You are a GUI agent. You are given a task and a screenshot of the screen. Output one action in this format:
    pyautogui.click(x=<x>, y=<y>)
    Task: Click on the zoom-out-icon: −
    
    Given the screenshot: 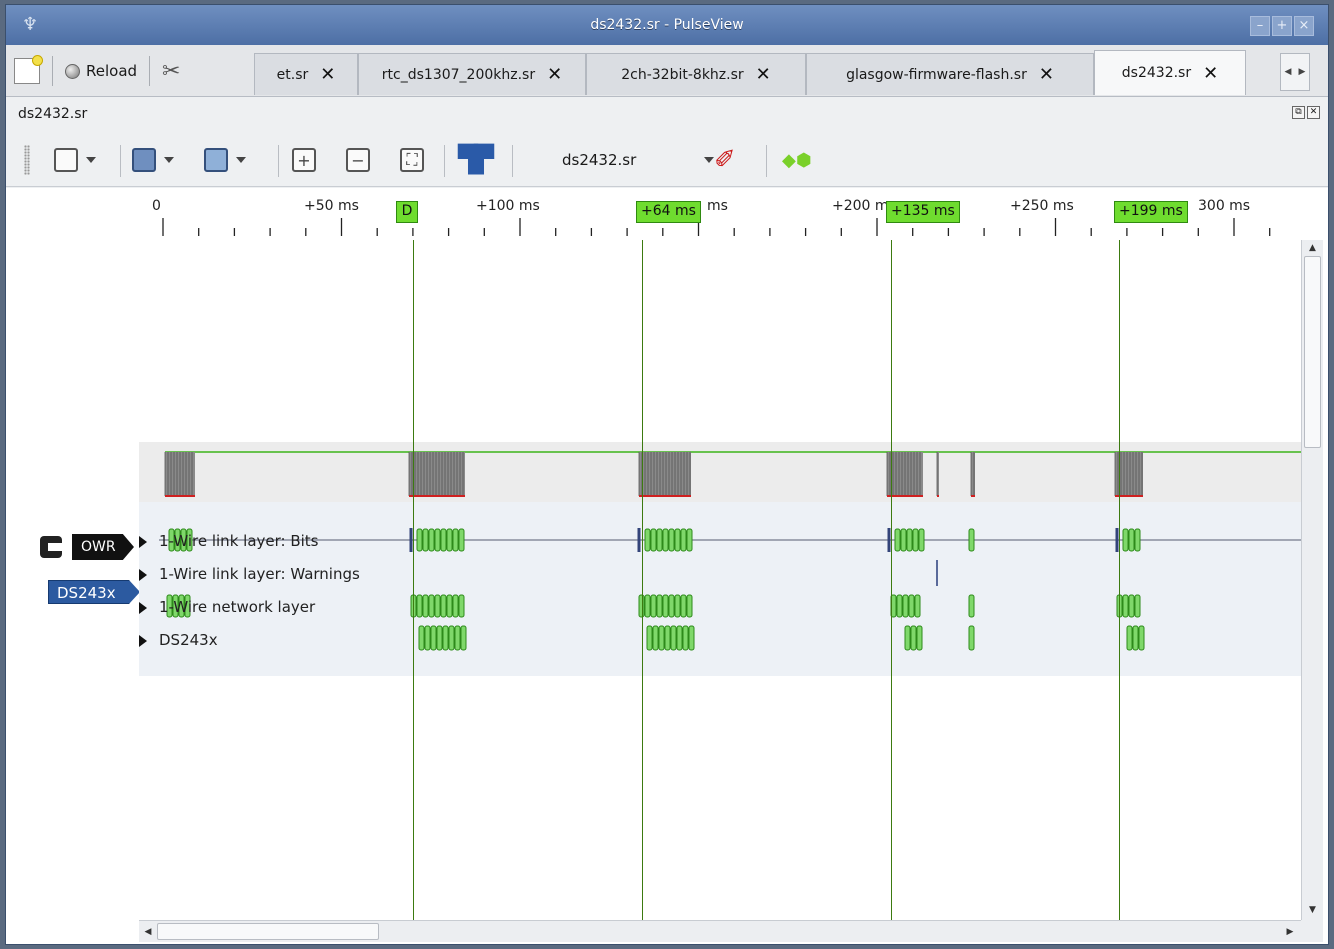 What is the action you would take?
    pyautogui.click(x=358, y=160)
    